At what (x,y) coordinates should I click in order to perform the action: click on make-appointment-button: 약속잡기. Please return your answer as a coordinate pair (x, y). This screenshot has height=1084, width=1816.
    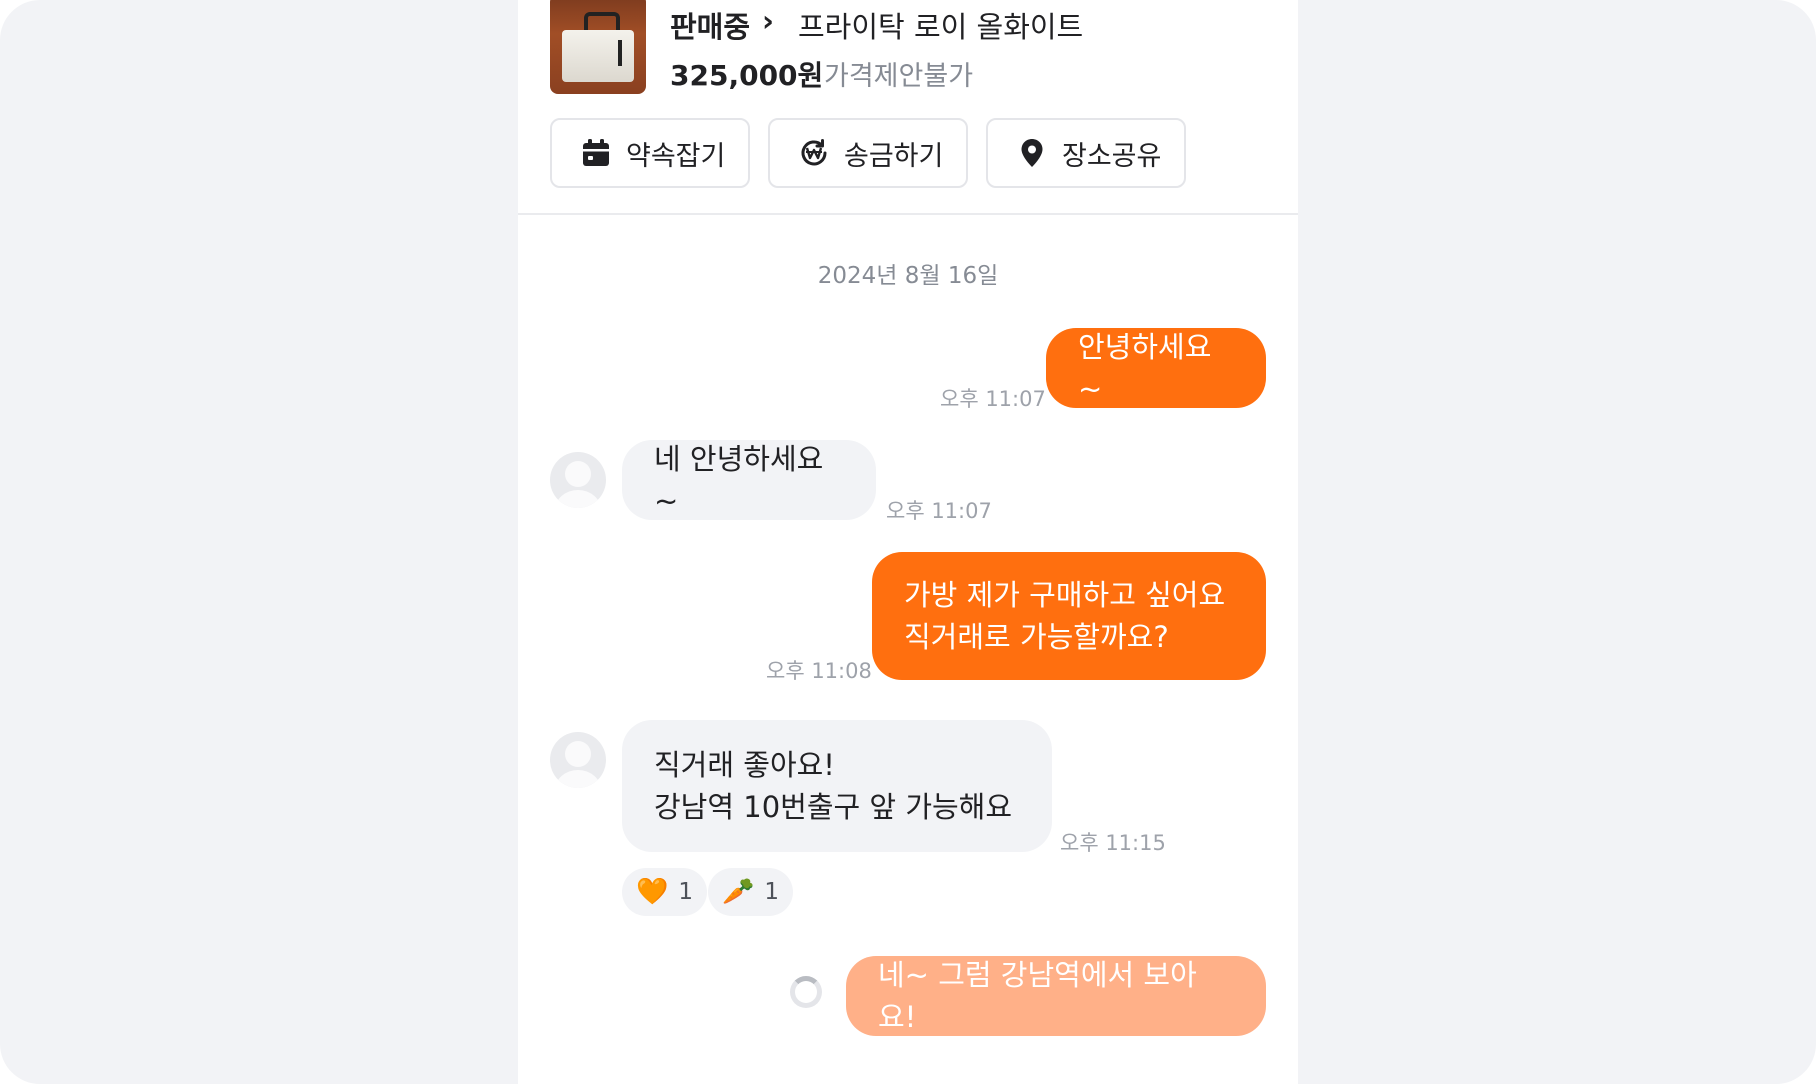
    Looking at the image, I should click on (650, 153).